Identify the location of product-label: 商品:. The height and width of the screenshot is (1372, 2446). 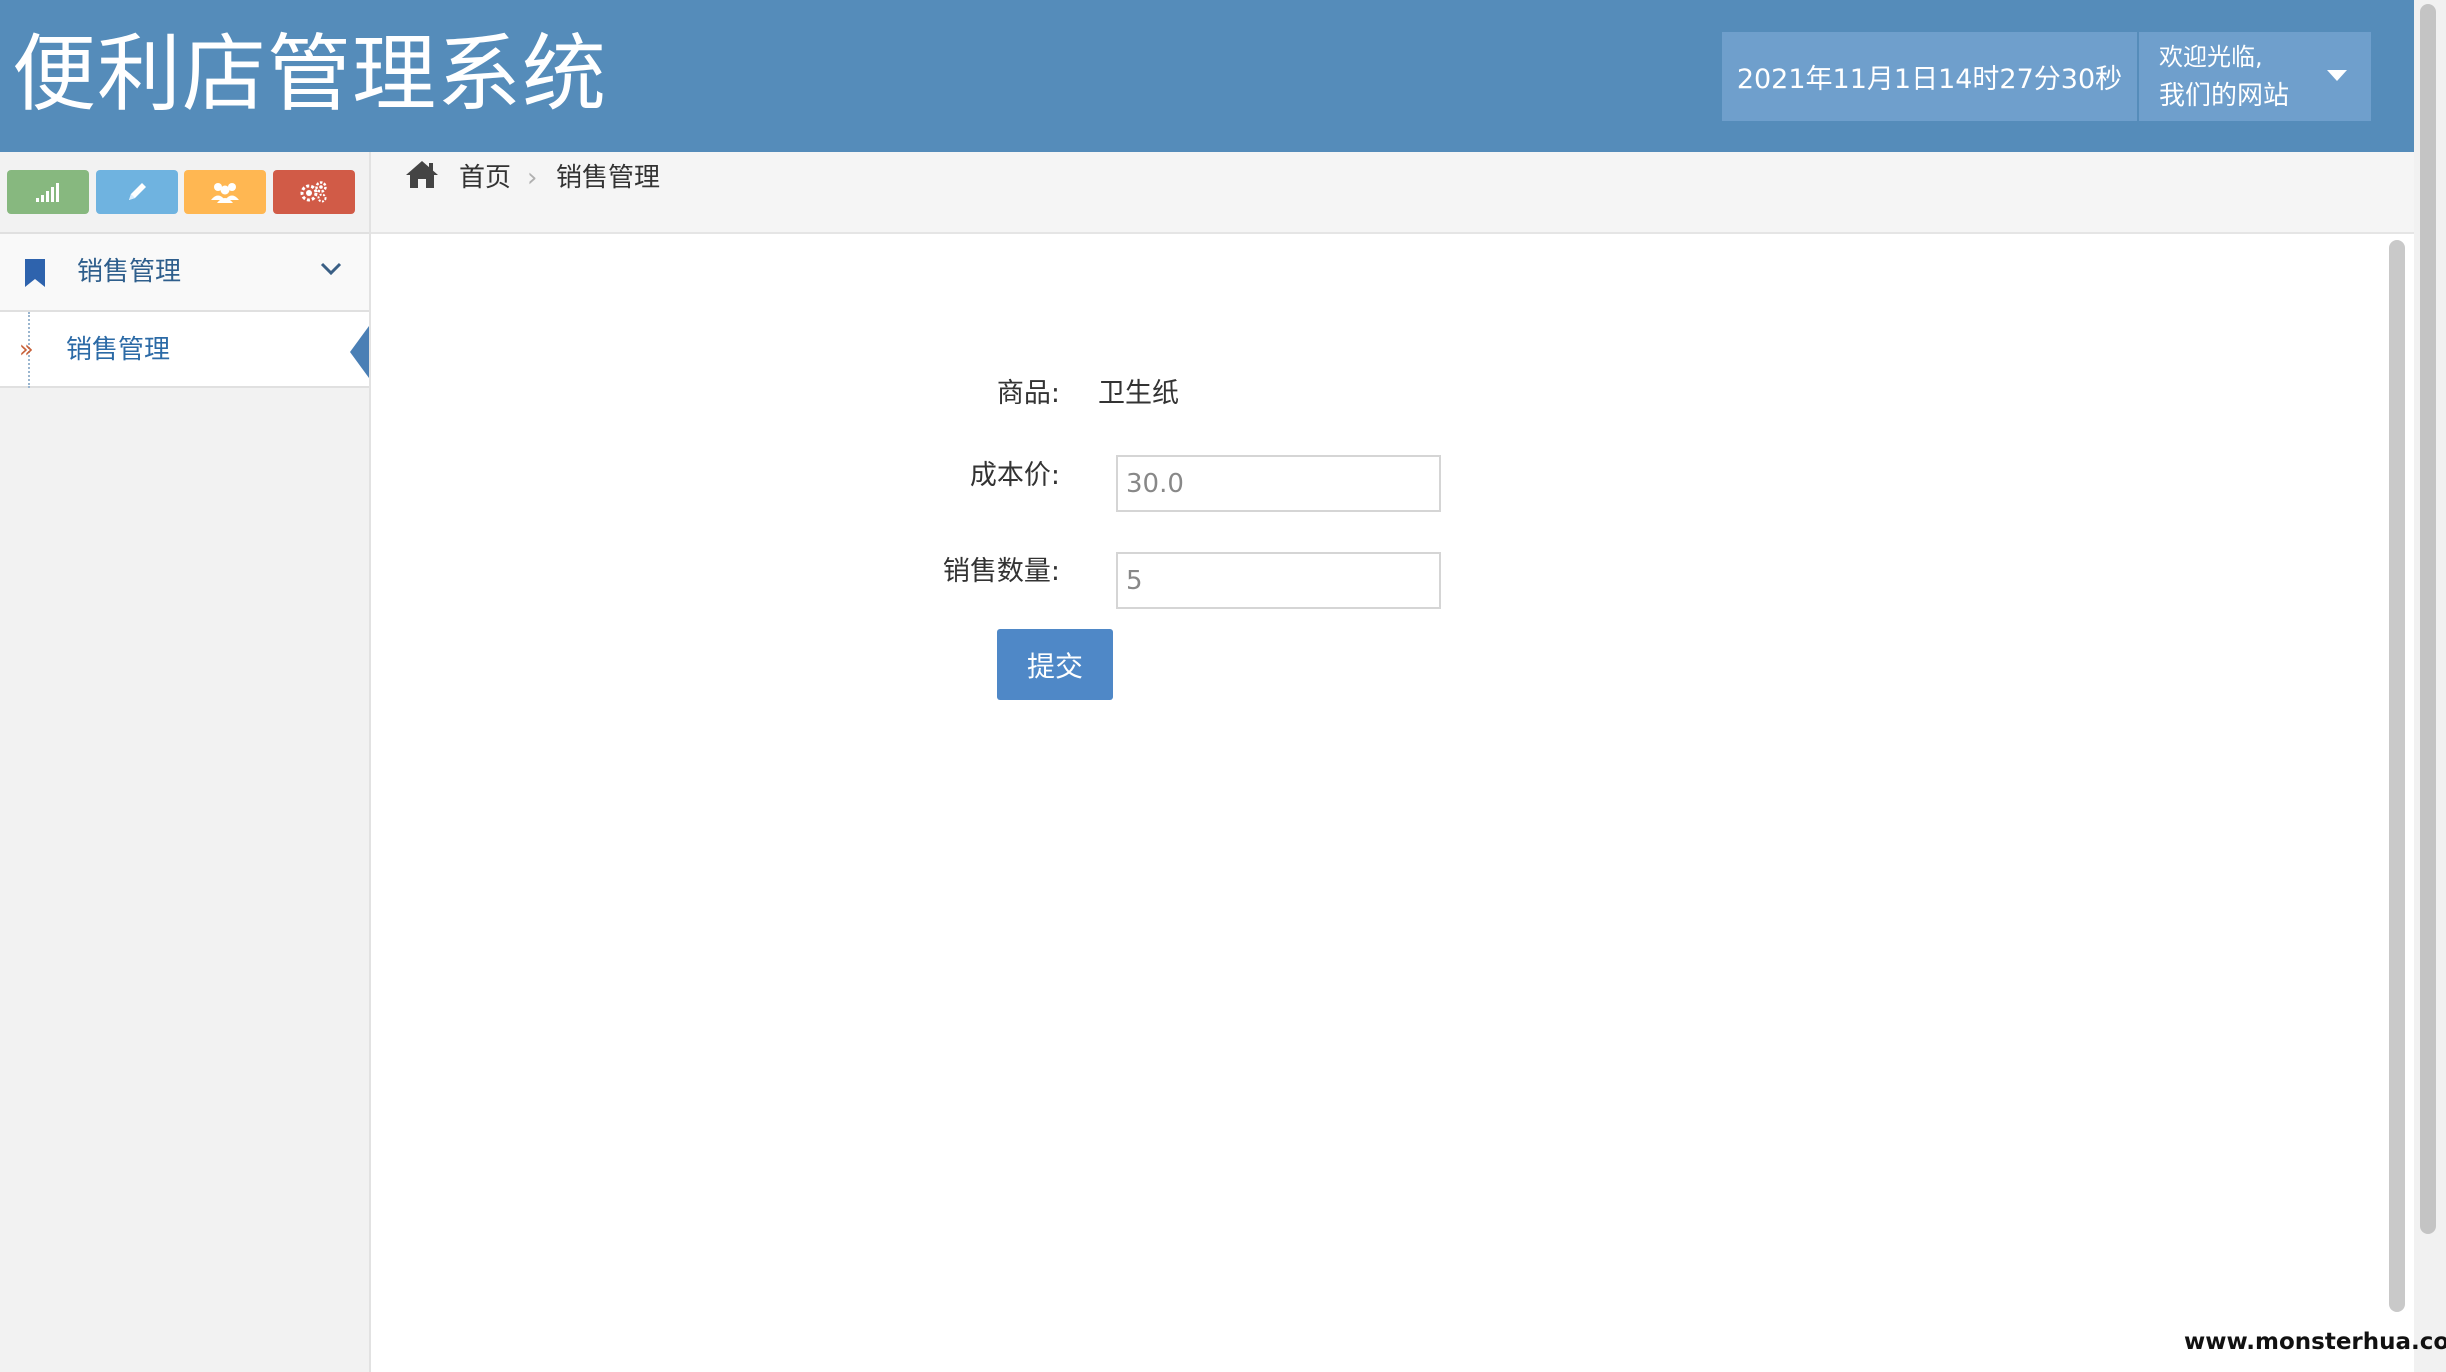
(1028, 393).